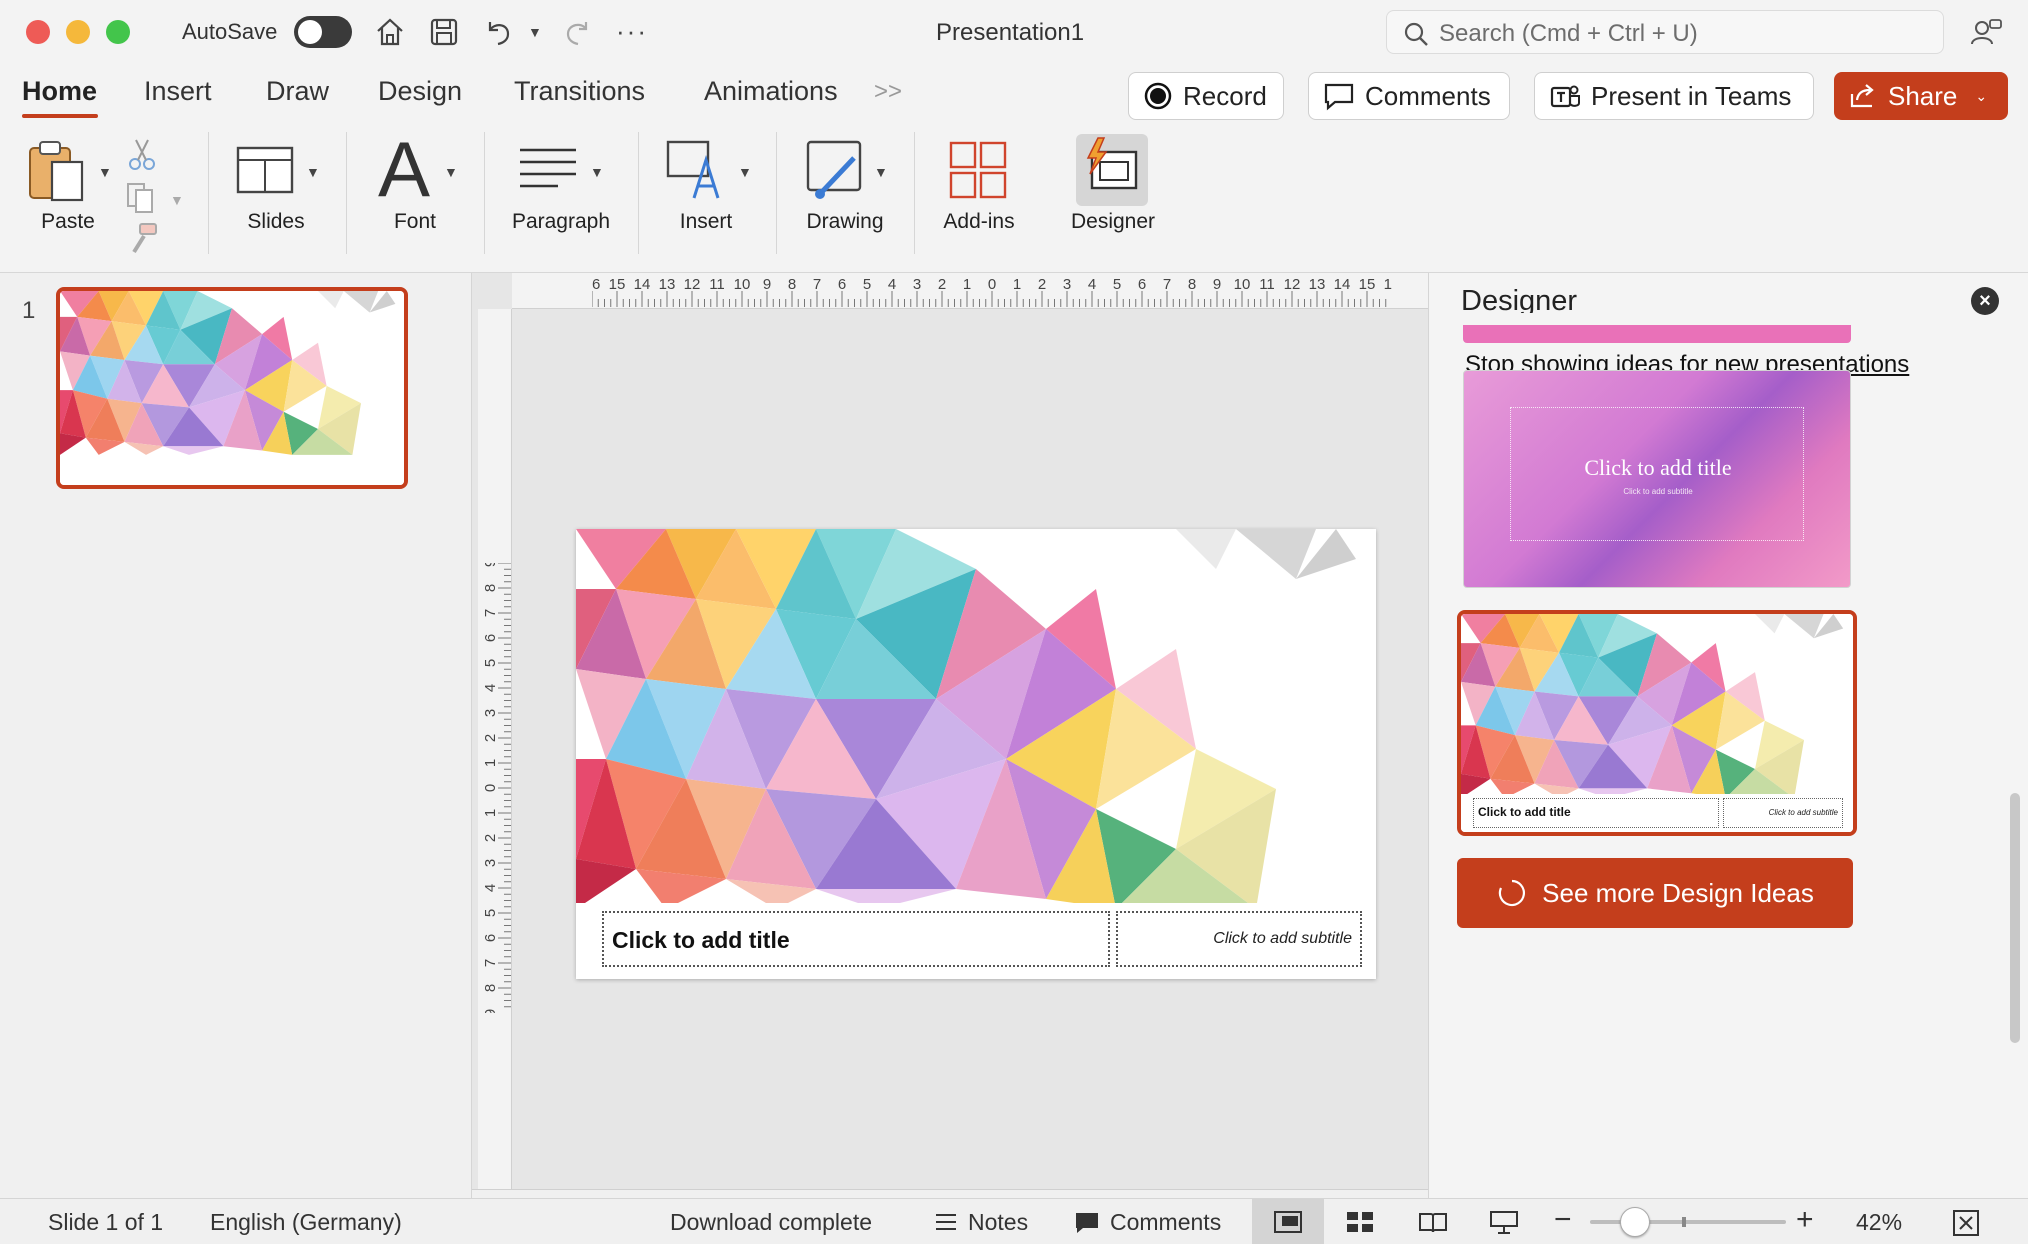 The image size is (2028, 1244). Describe the element at coordinates (58, 171) in the screenshot. I see `paste-button` at that location.